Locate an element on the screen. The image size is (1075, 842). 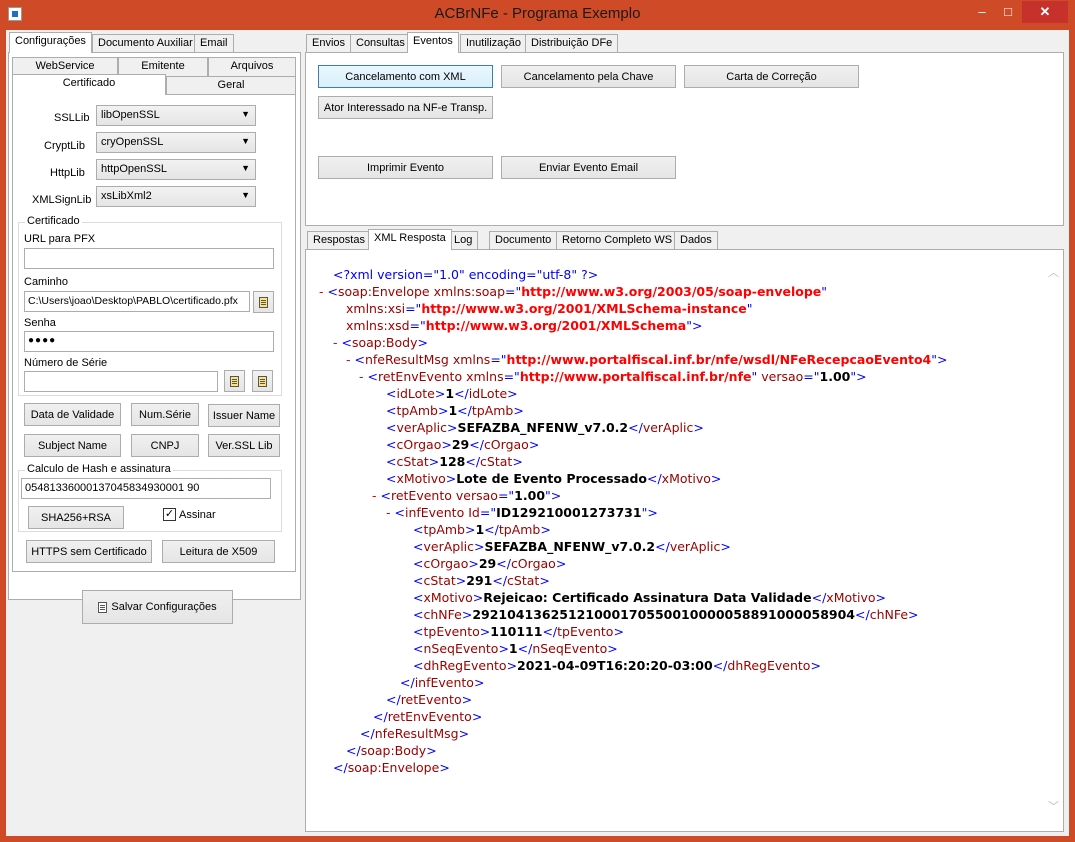
tab-respostas: Respostas is located at coordinates (339, 240).